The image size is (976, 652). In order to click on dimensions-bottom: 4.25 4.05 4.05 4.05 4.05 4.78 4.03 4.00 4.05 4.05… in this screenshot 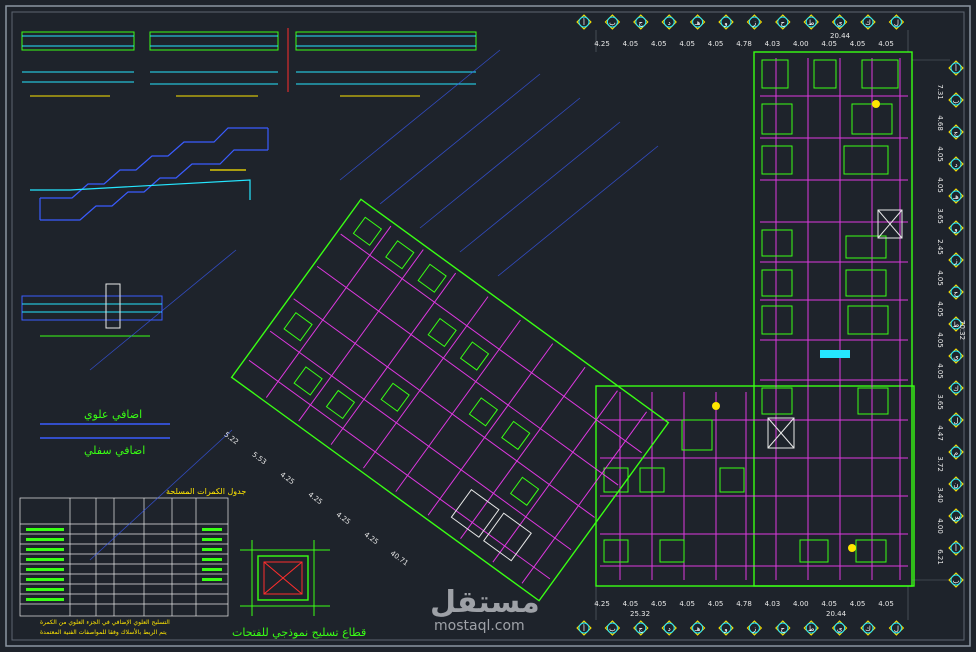, I will do `click(744, 604)`.